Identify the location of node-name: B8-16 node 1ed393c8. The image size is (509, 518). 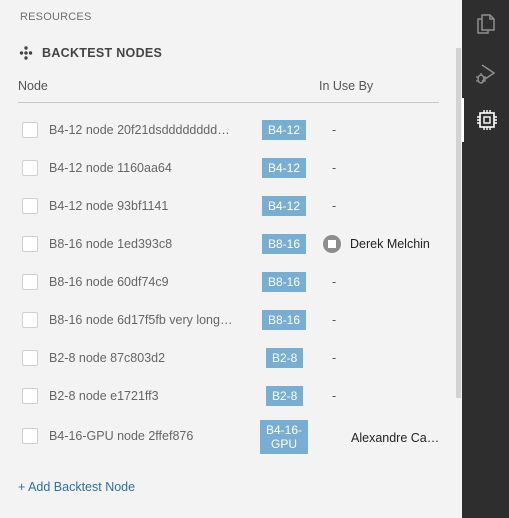
(111, 244).